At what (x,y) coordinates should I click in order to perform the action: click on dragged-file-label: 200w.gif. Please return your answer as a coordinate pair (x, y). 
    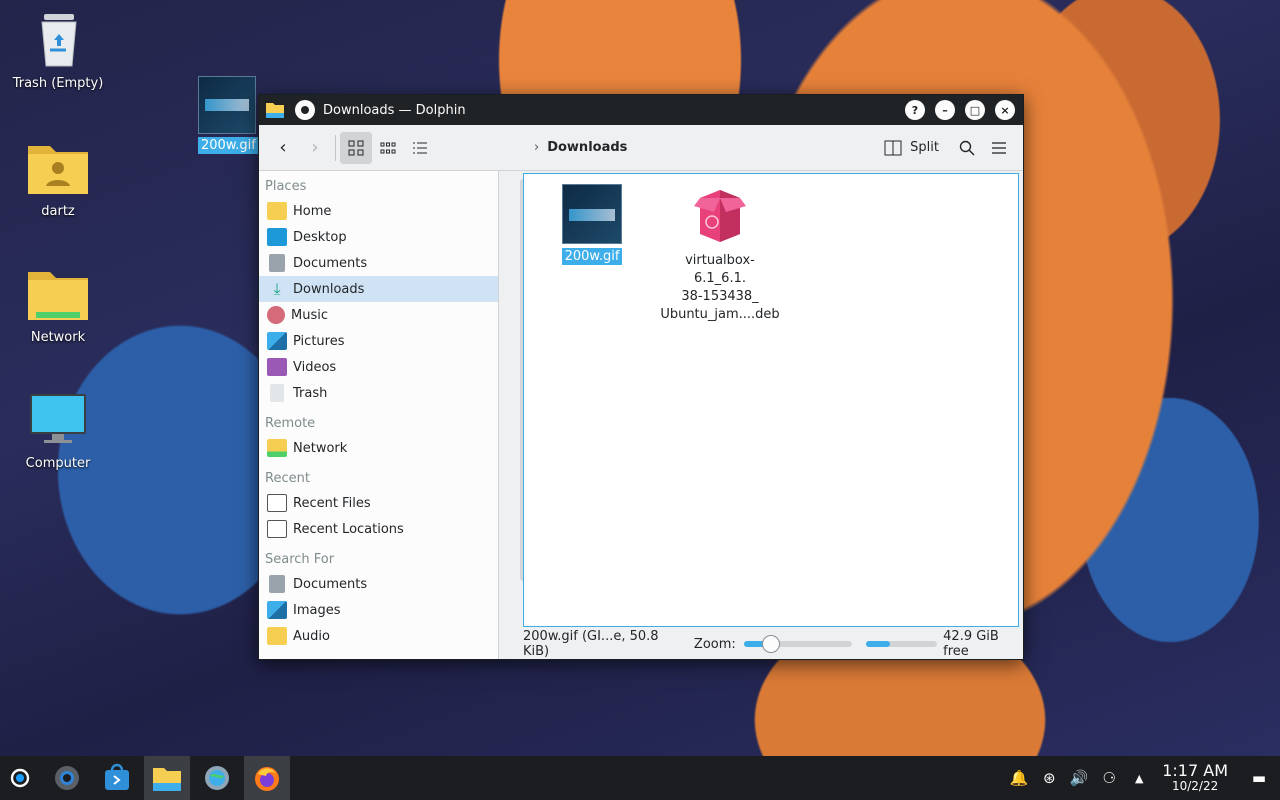
    Looking at the image, I should click on (228, 145).